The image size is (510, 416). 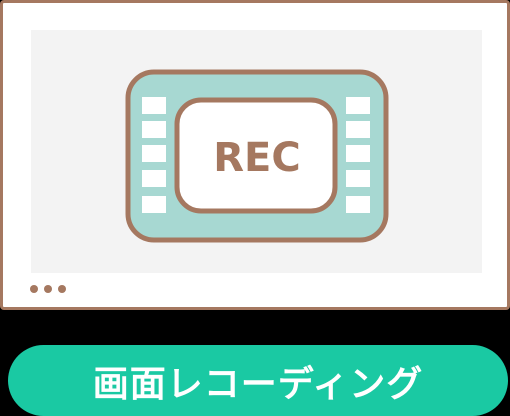 I want to click on screen-recording-label: 画面レコーディング, so click(x=258, y=384).